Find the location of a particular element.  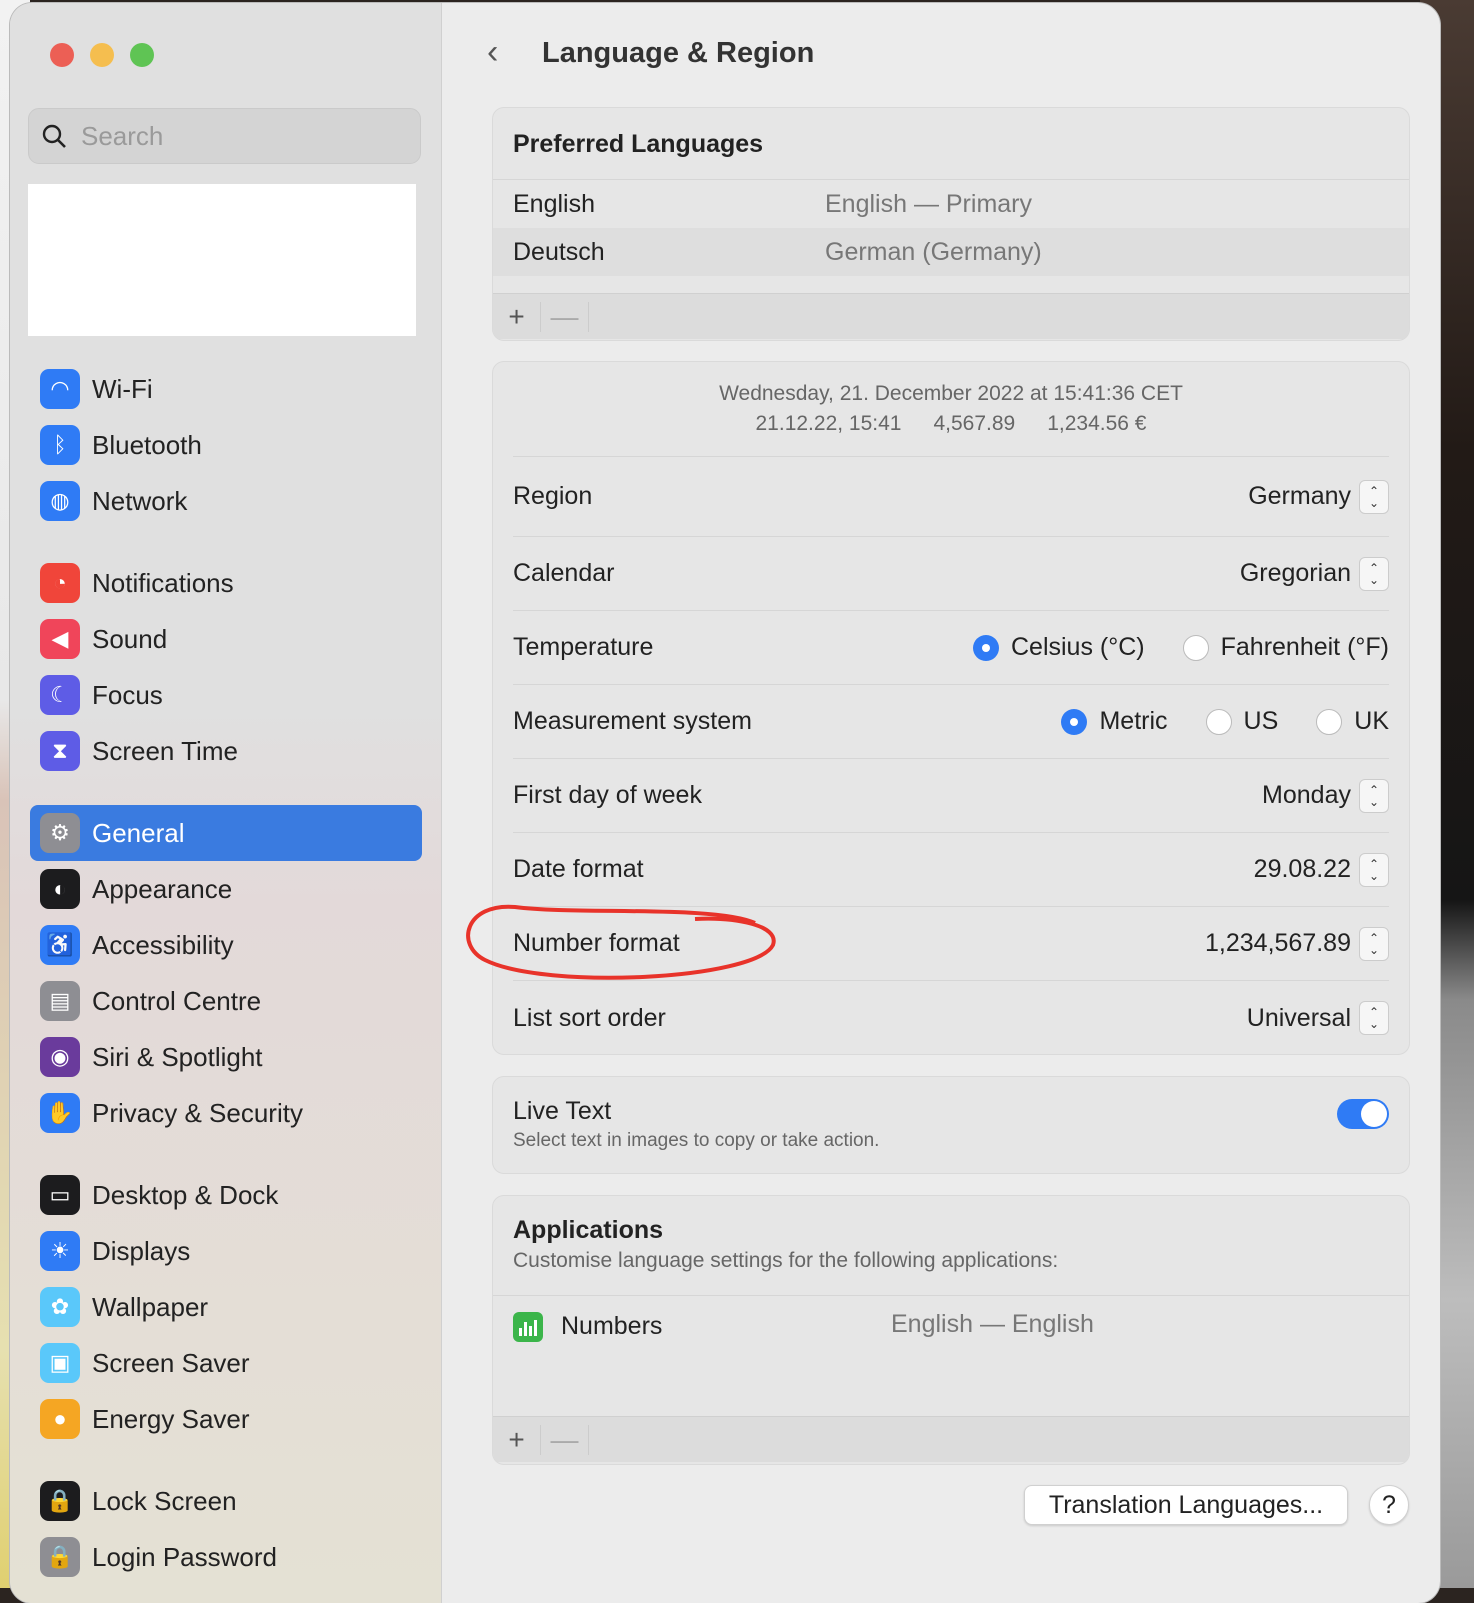

sidebar-item-label: Siri & Spotlight is located at coordinates (177, 1056).